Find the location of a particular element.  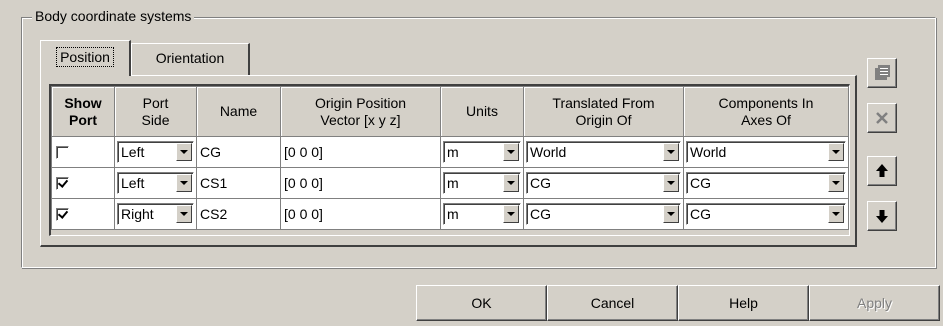

help-button: Help is located at coordinates (743, 303).